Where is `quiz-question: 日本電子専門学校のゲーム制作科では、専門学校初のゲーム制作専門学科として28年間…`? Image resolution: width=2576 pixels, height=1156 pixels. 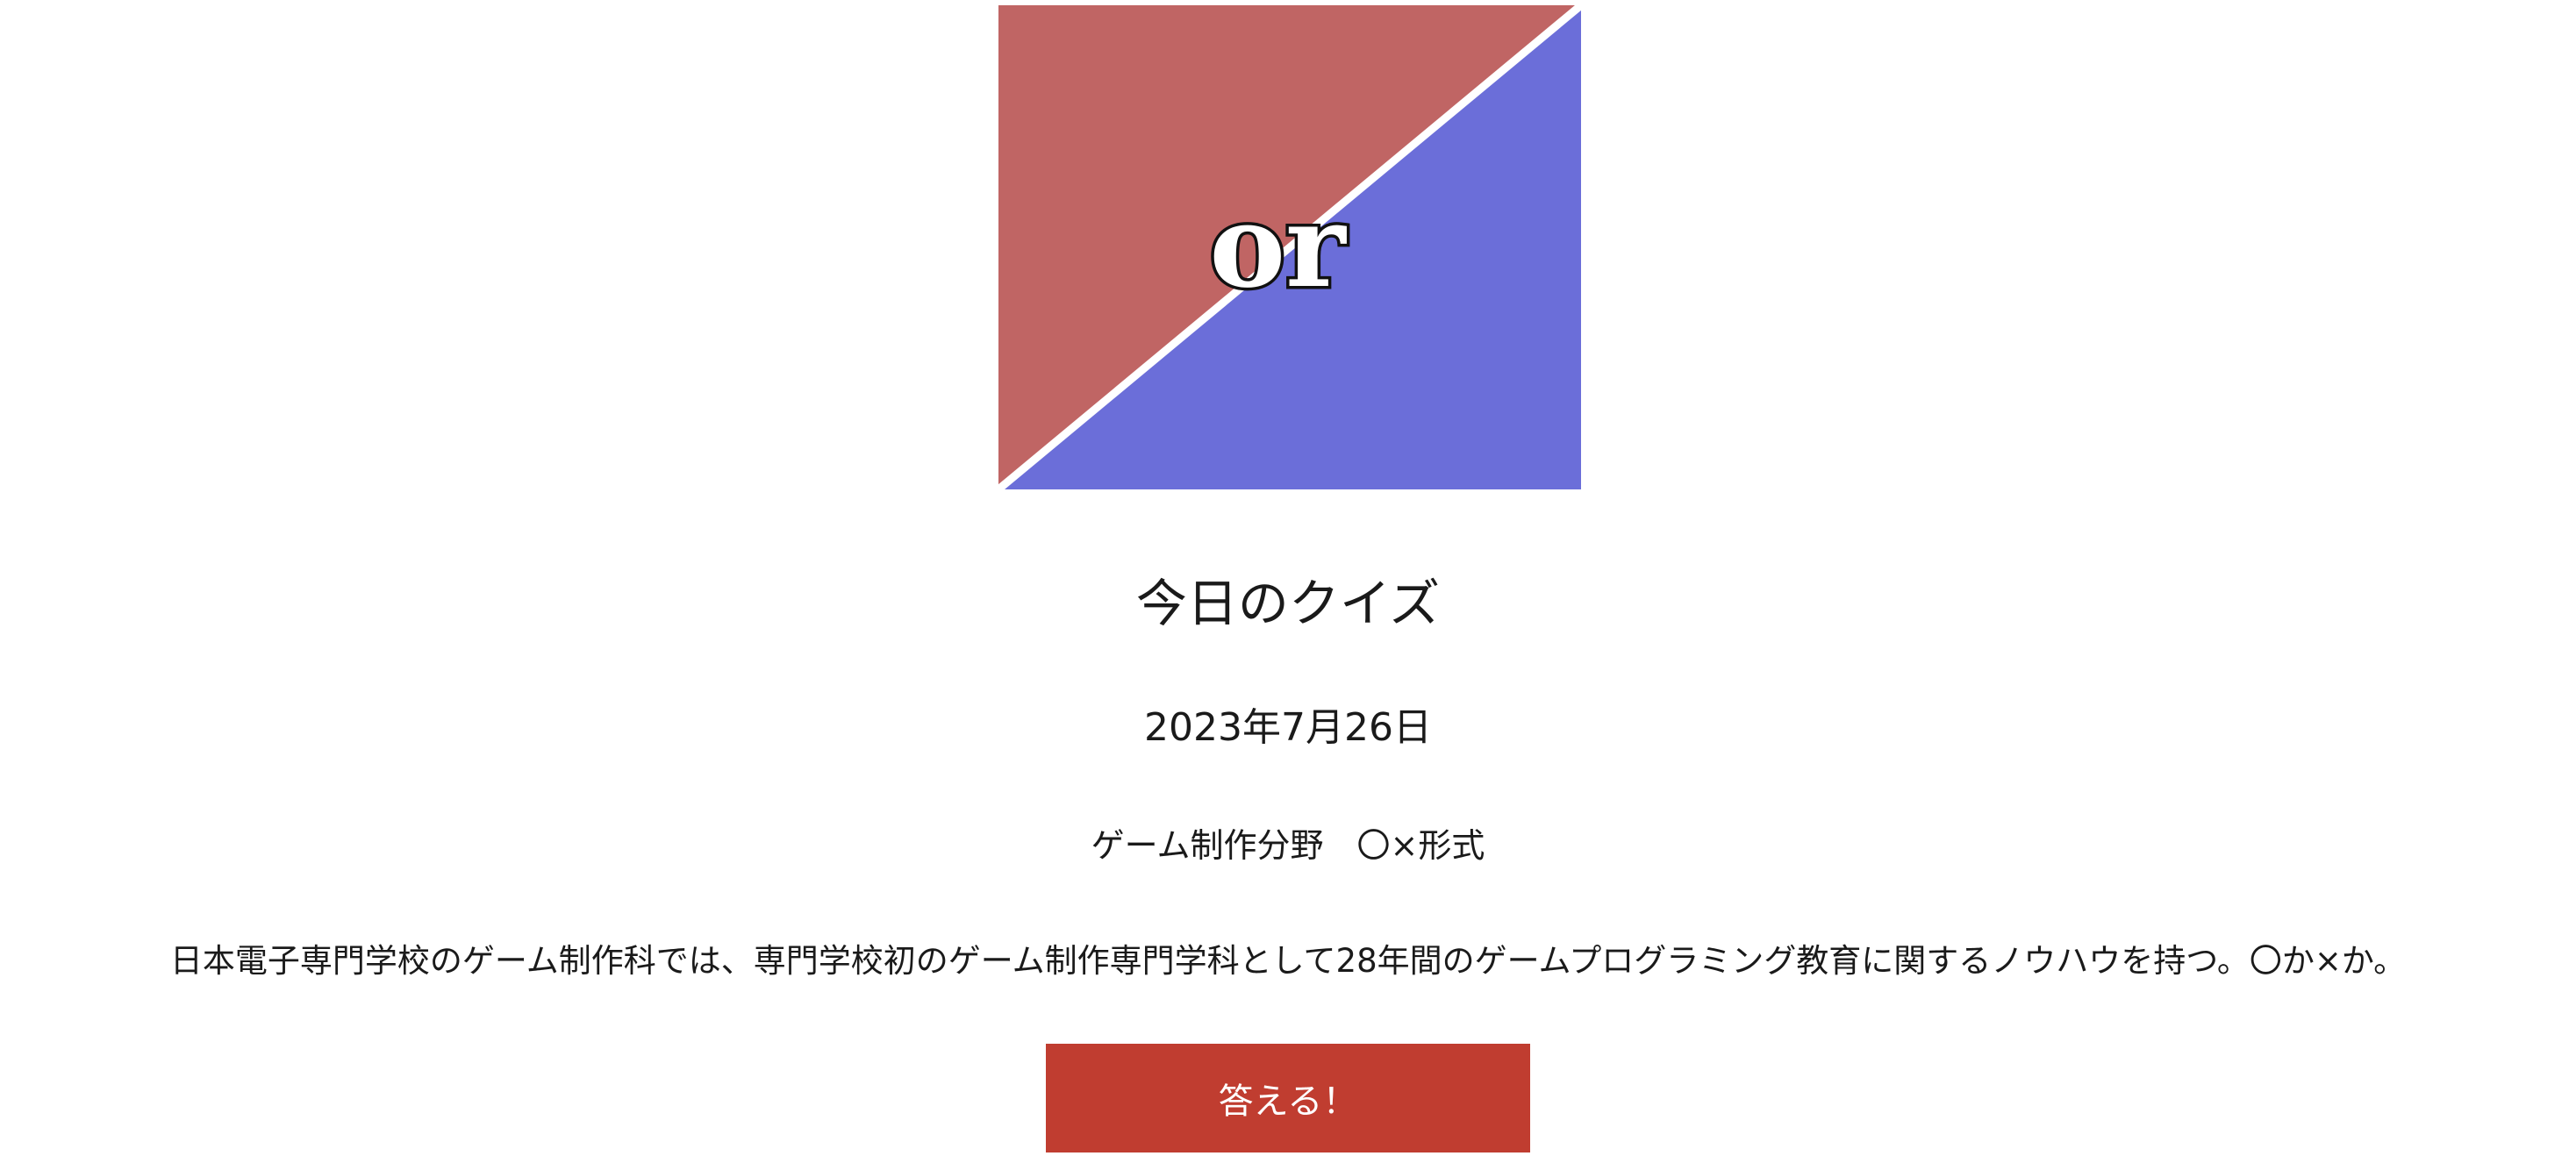 quiz-question: 日本電子専門学校のゲーム制作科では、専門学校初のゲーム制作専門学科として28年間… is located at coordinates (1288, 961).